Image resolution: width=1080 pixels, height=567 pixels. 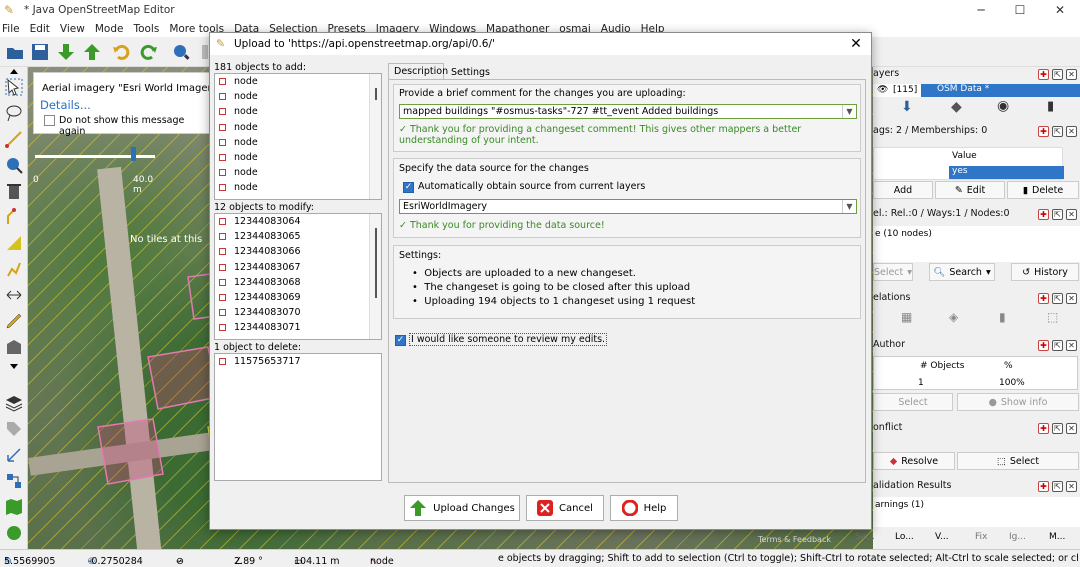 What do you see at coordinates (856, 44) in the screenshot?
I see `dialog-close-button: ✕` at bounding box center [856, 44].